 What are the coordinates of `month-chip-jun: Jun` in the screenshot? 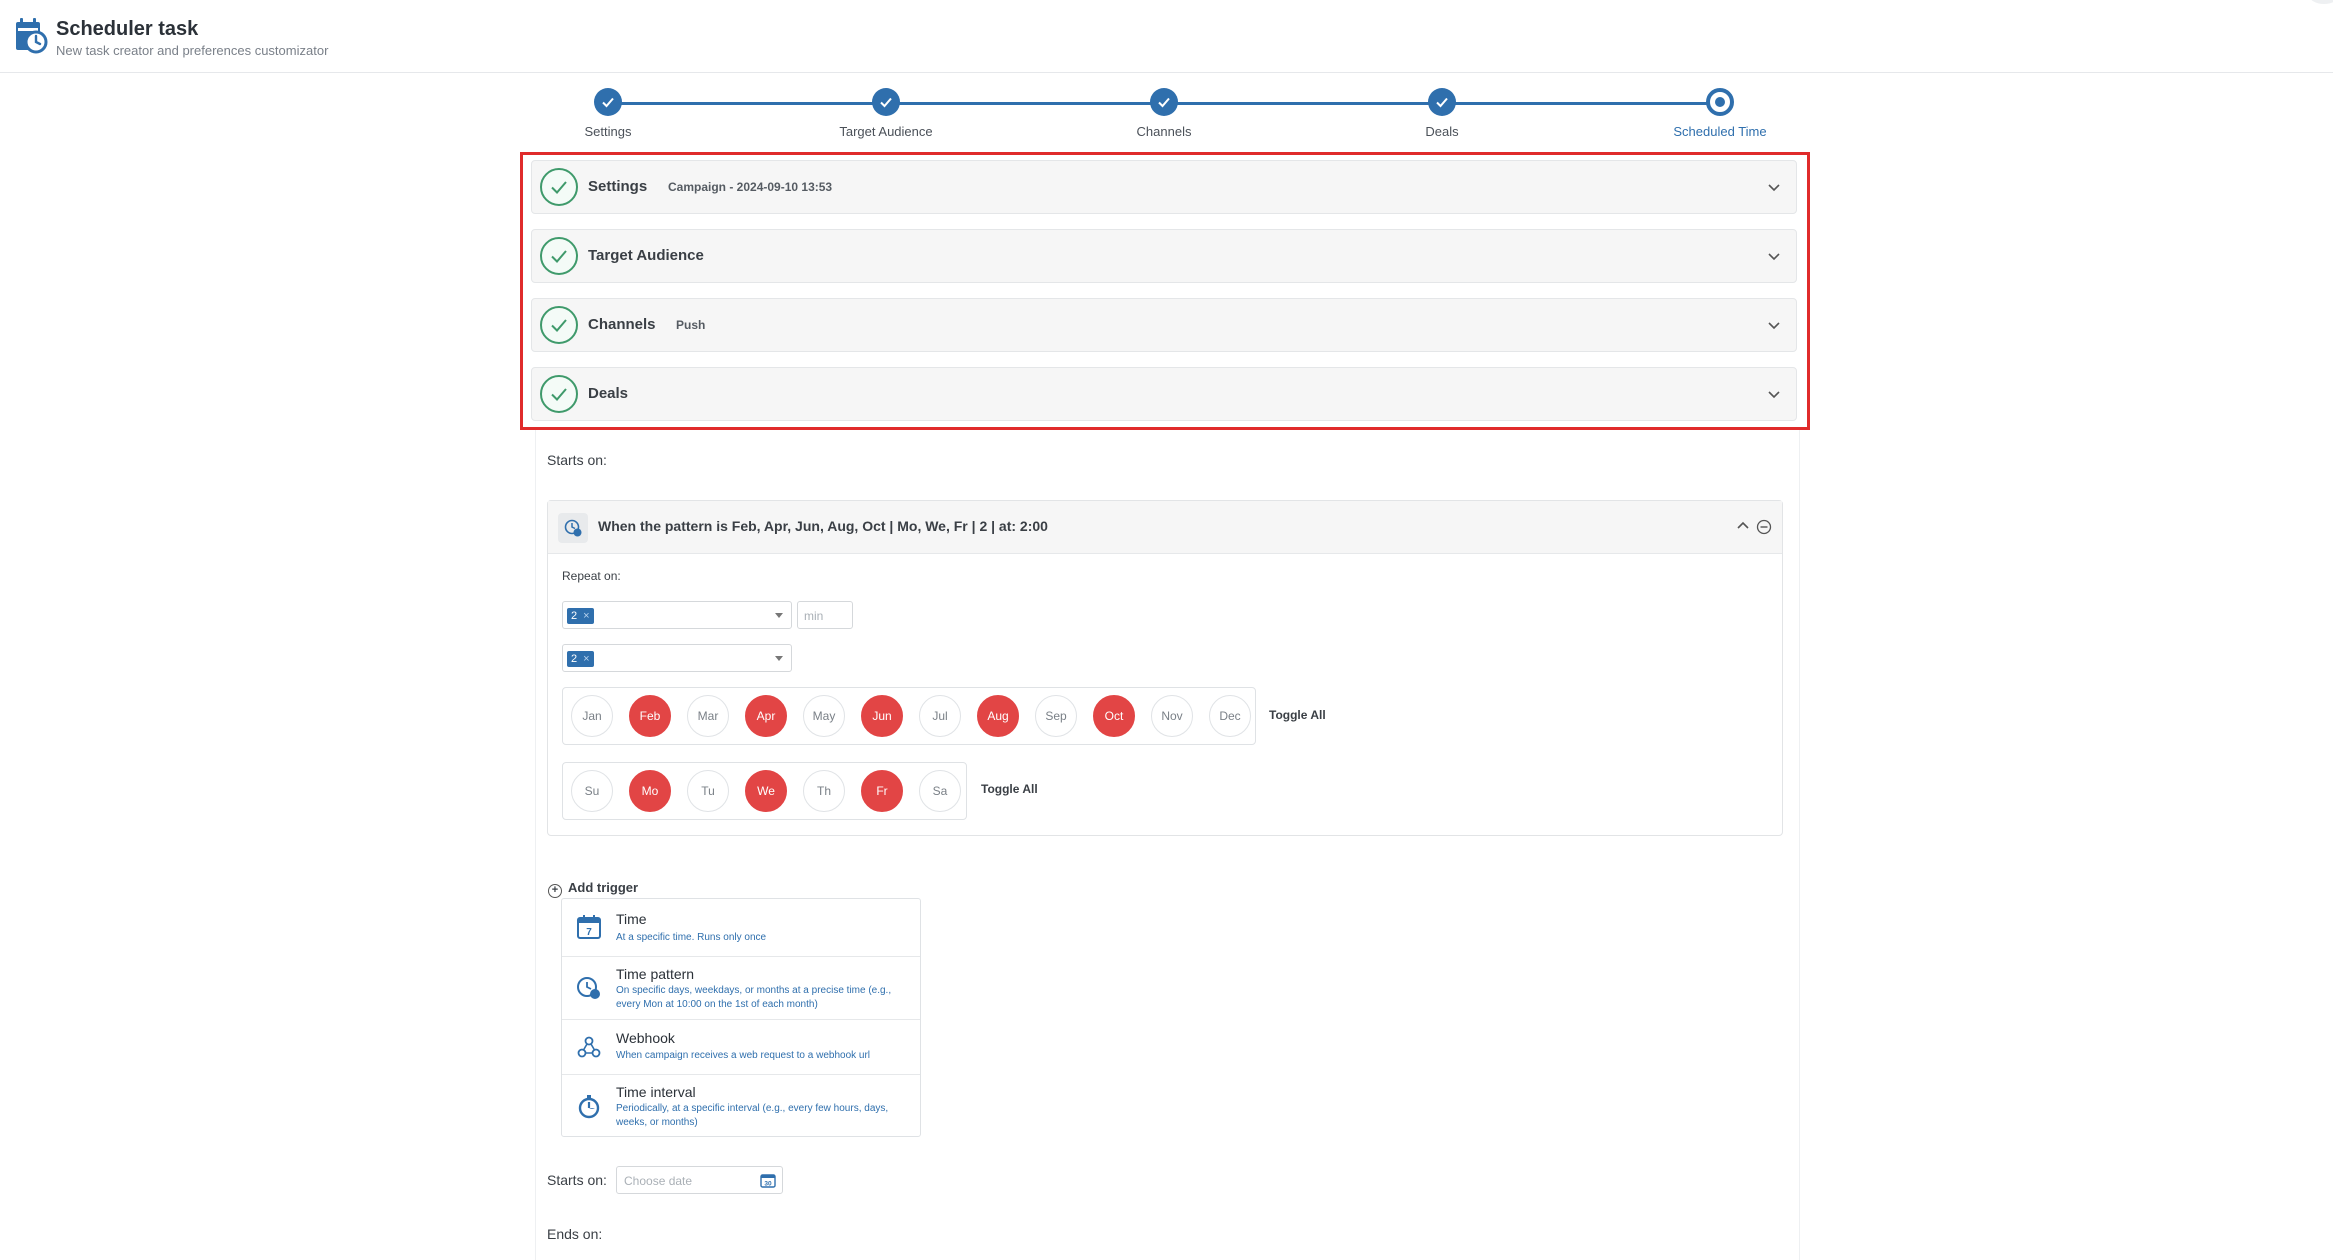 It's located at (882, 716).